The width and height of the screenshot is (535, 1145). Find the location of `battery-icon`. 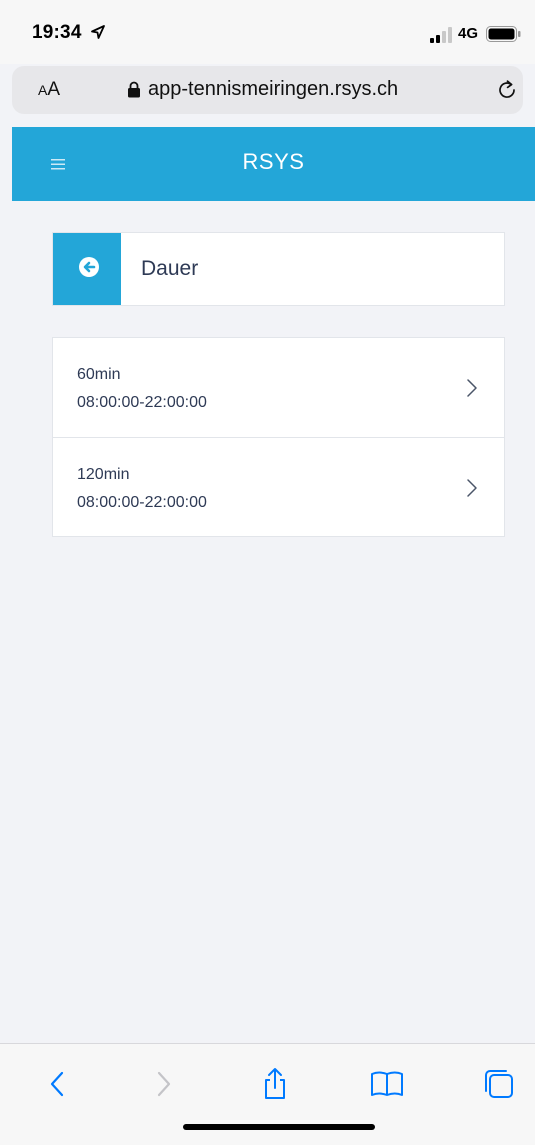

battery-icon is located at coordinates (503, 34).